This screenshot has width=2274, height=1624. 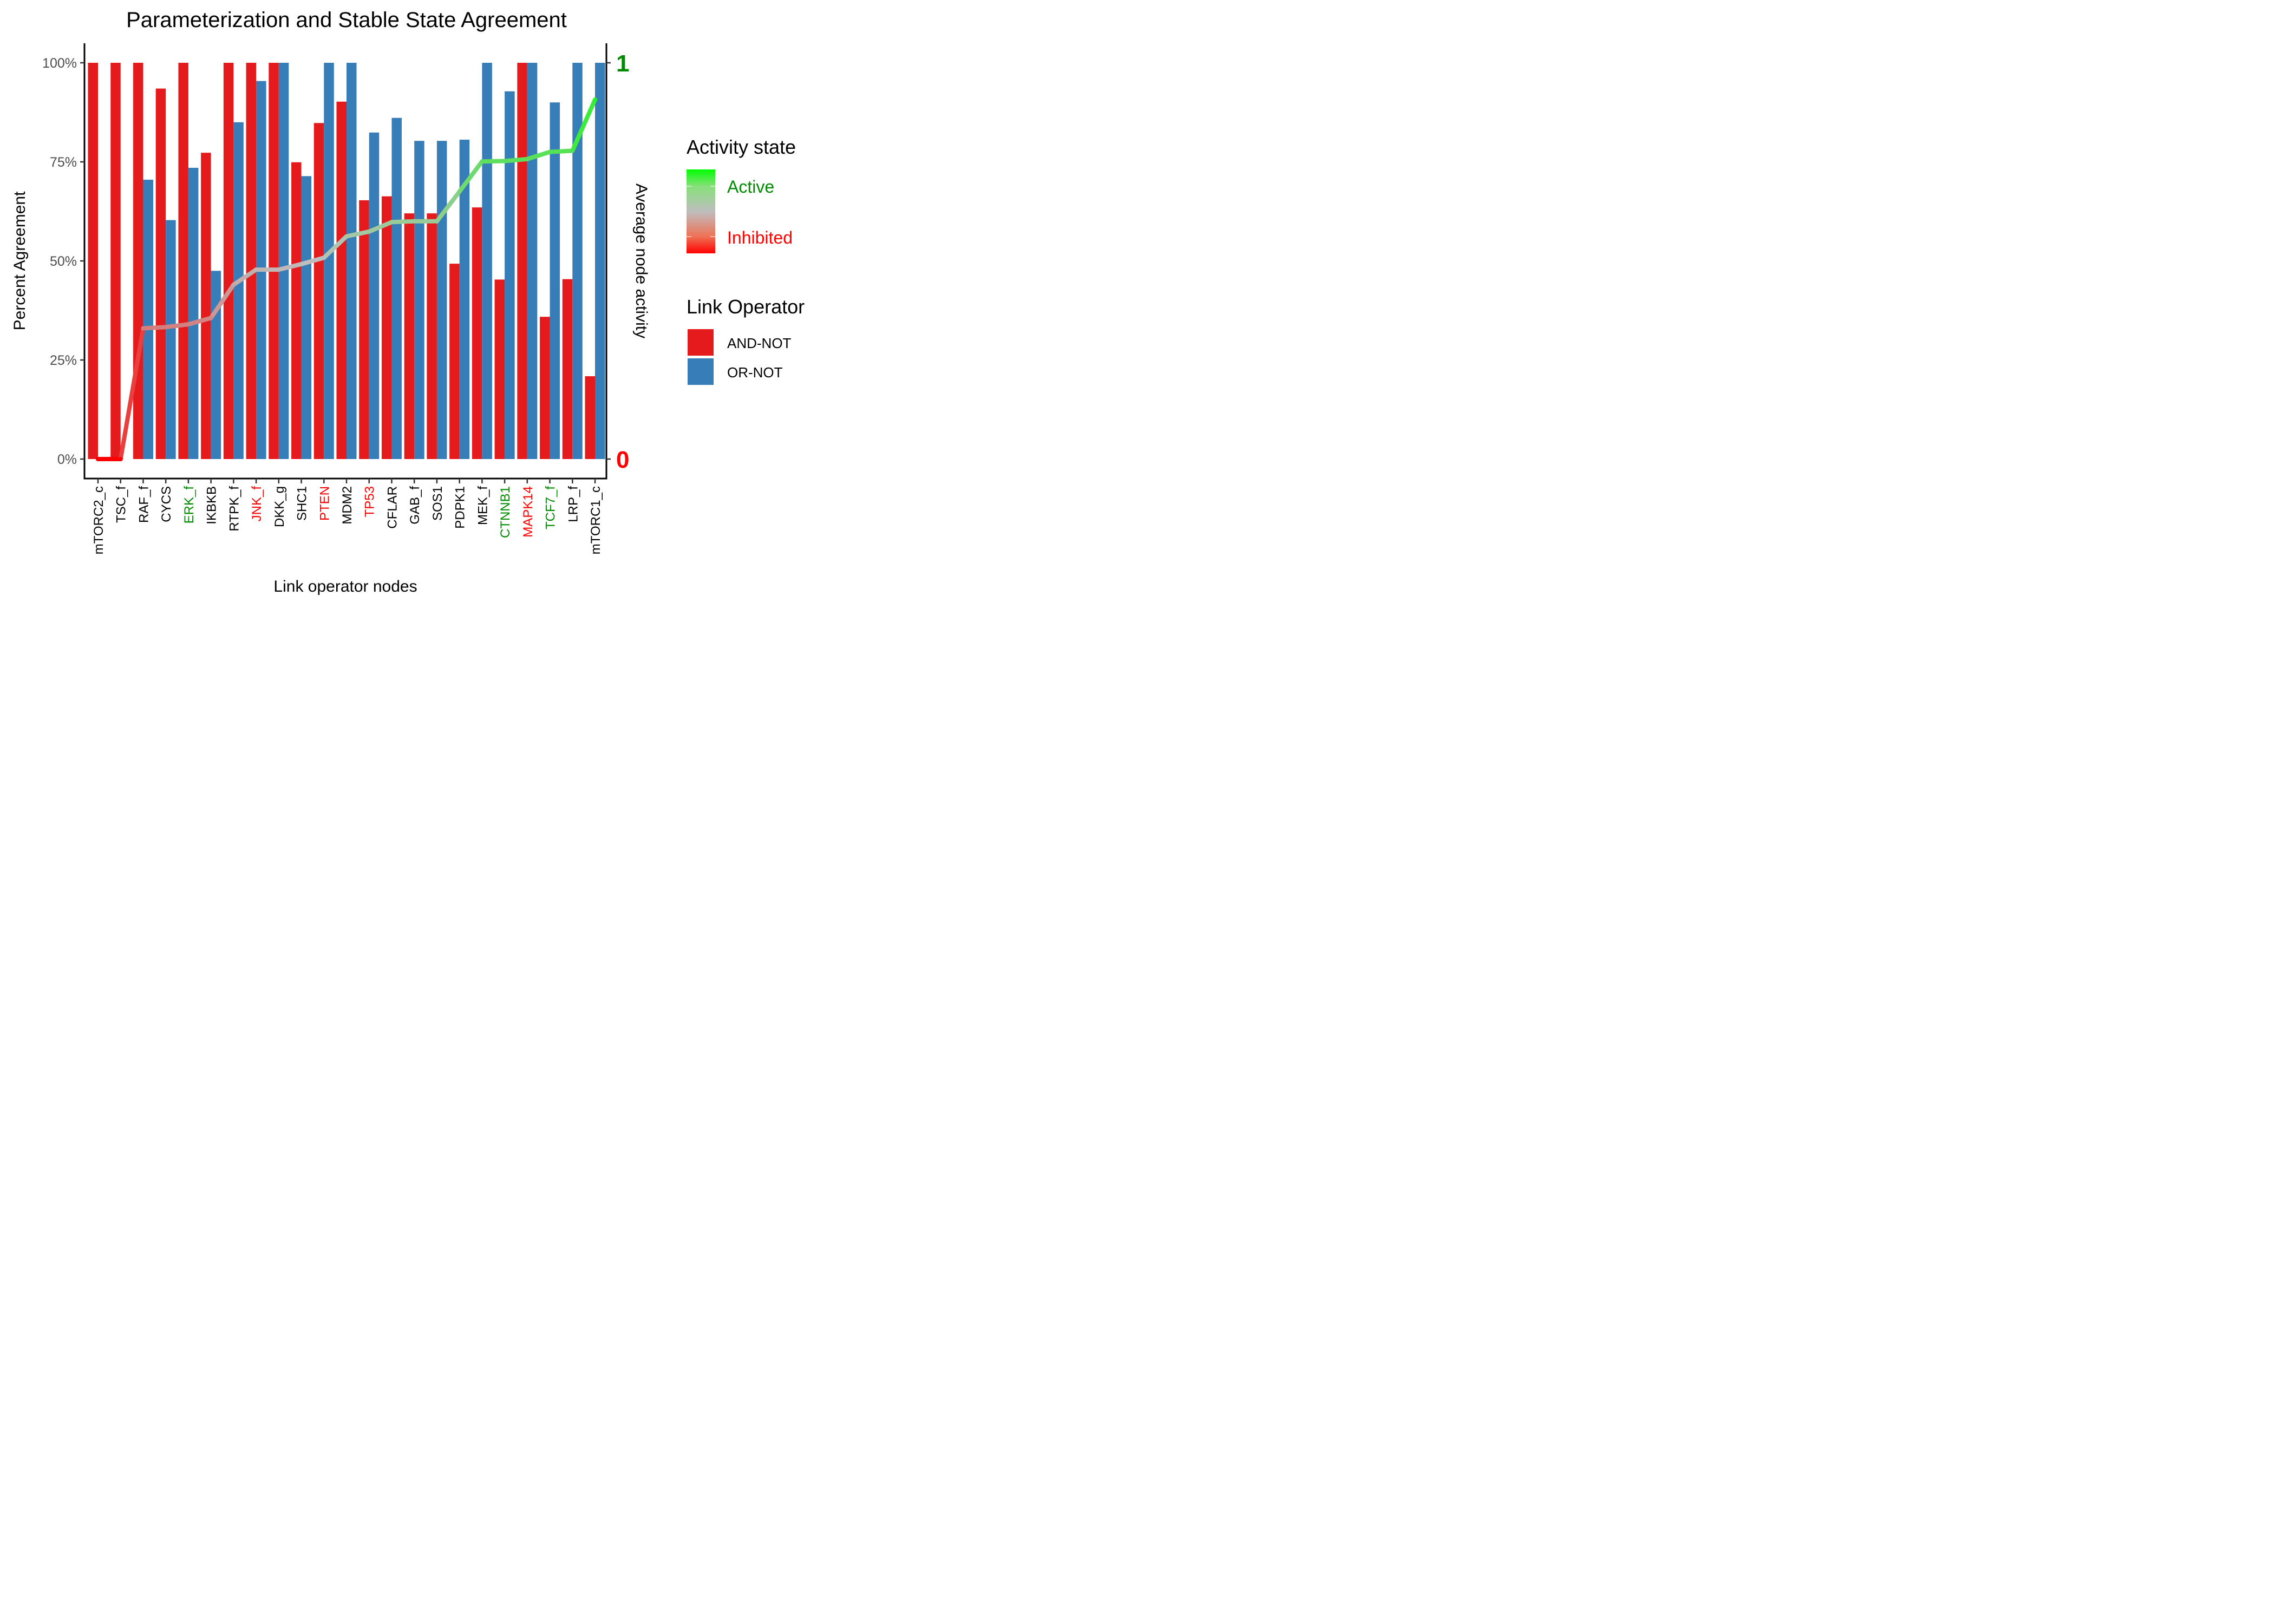 What do you see at coordinates (348, 505) in the screenshot?
I see `x-tick-label-mdm2: MDM2` at bounding box center [348, 505].